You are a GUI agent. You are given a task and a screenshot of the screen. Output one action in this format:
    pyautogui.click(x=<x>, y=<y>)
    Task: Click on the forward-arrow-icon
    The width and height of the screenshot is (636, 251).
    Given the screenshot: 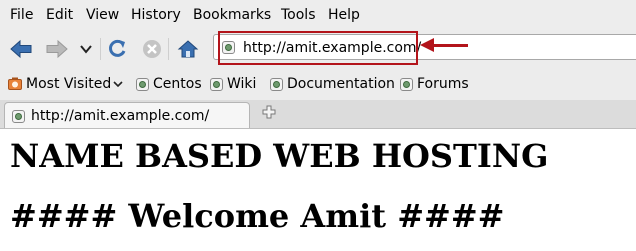 What is the action you would take?
    pyautogui.click(x=57, y=49)
    